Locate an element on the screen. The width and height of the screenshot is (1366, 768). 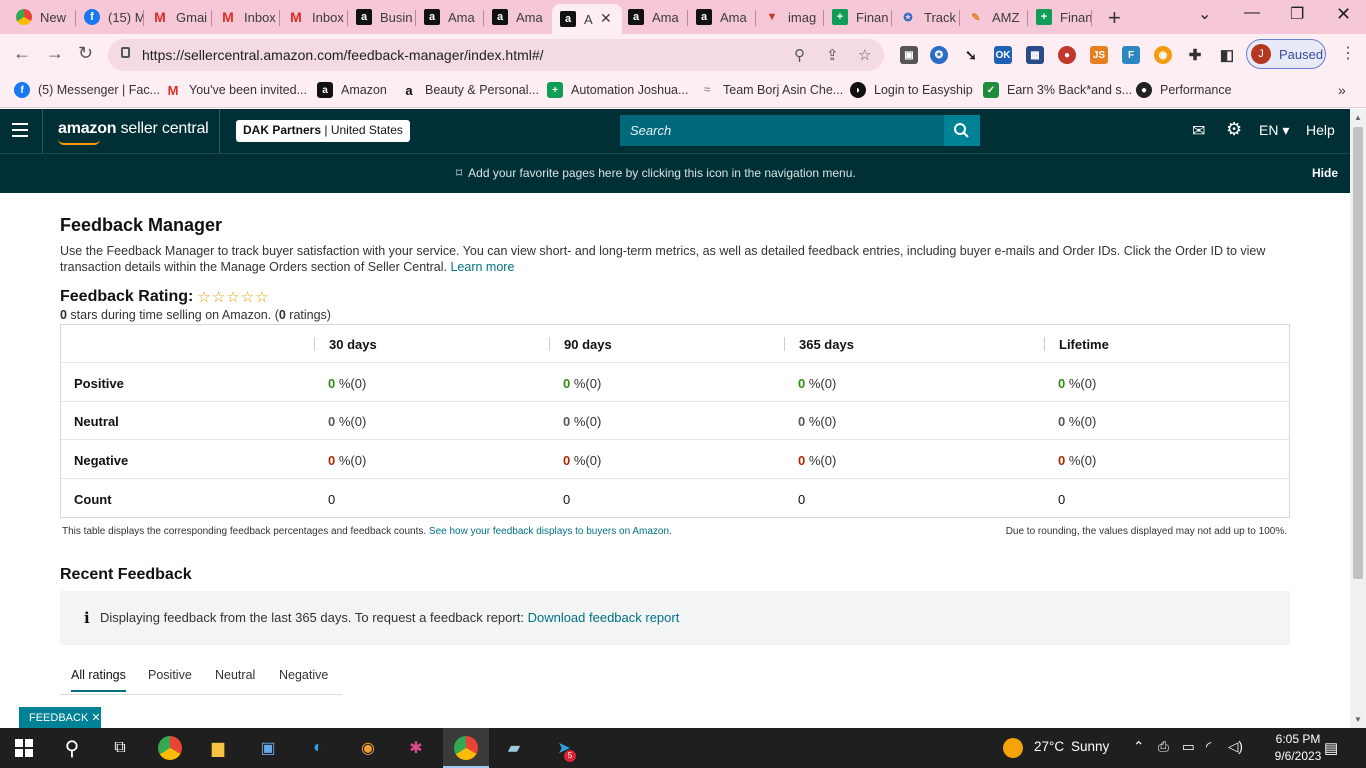
extension-arrow-icon: ➘ is located at coordinates (971, 55).